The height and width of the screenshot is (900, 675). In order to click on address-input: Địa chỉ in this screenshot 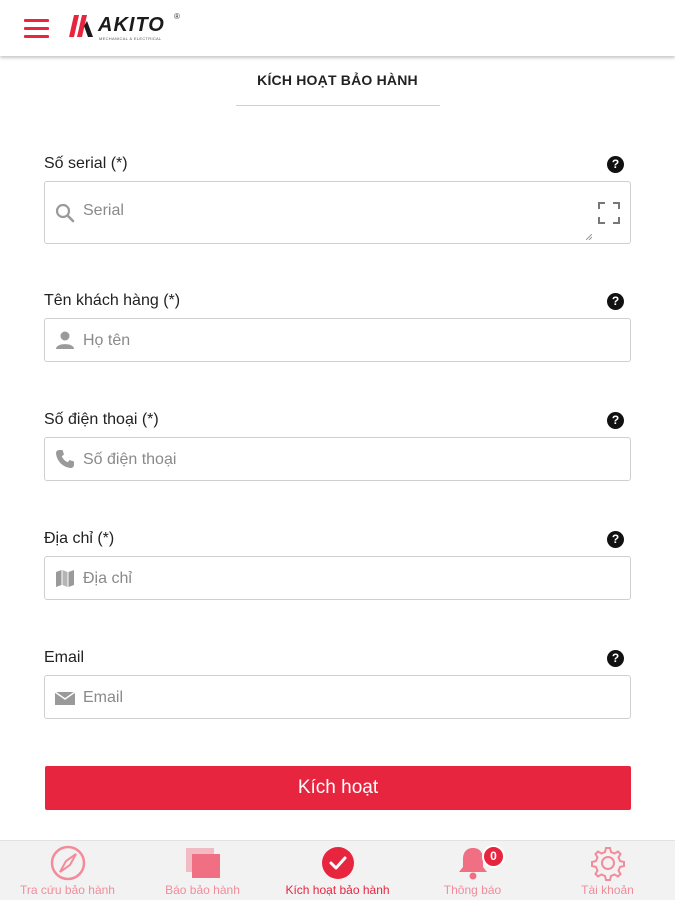, I will do `click(337, 578)`.